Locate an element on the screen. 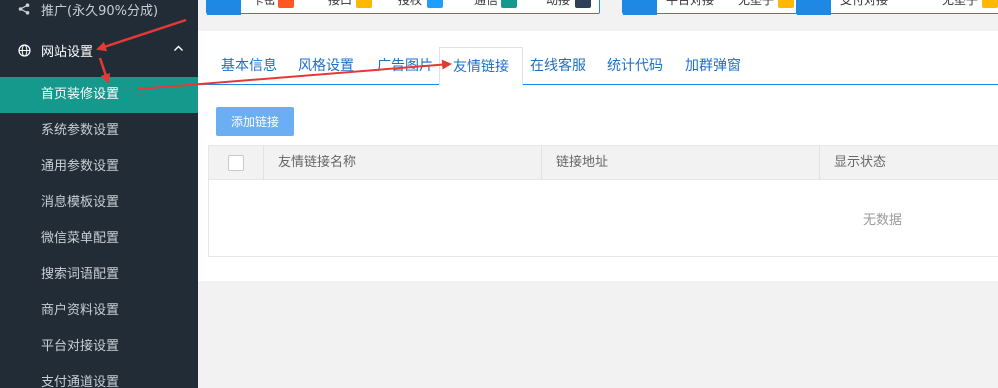  stat-label: 动接 is located at coordinates (558, 3).